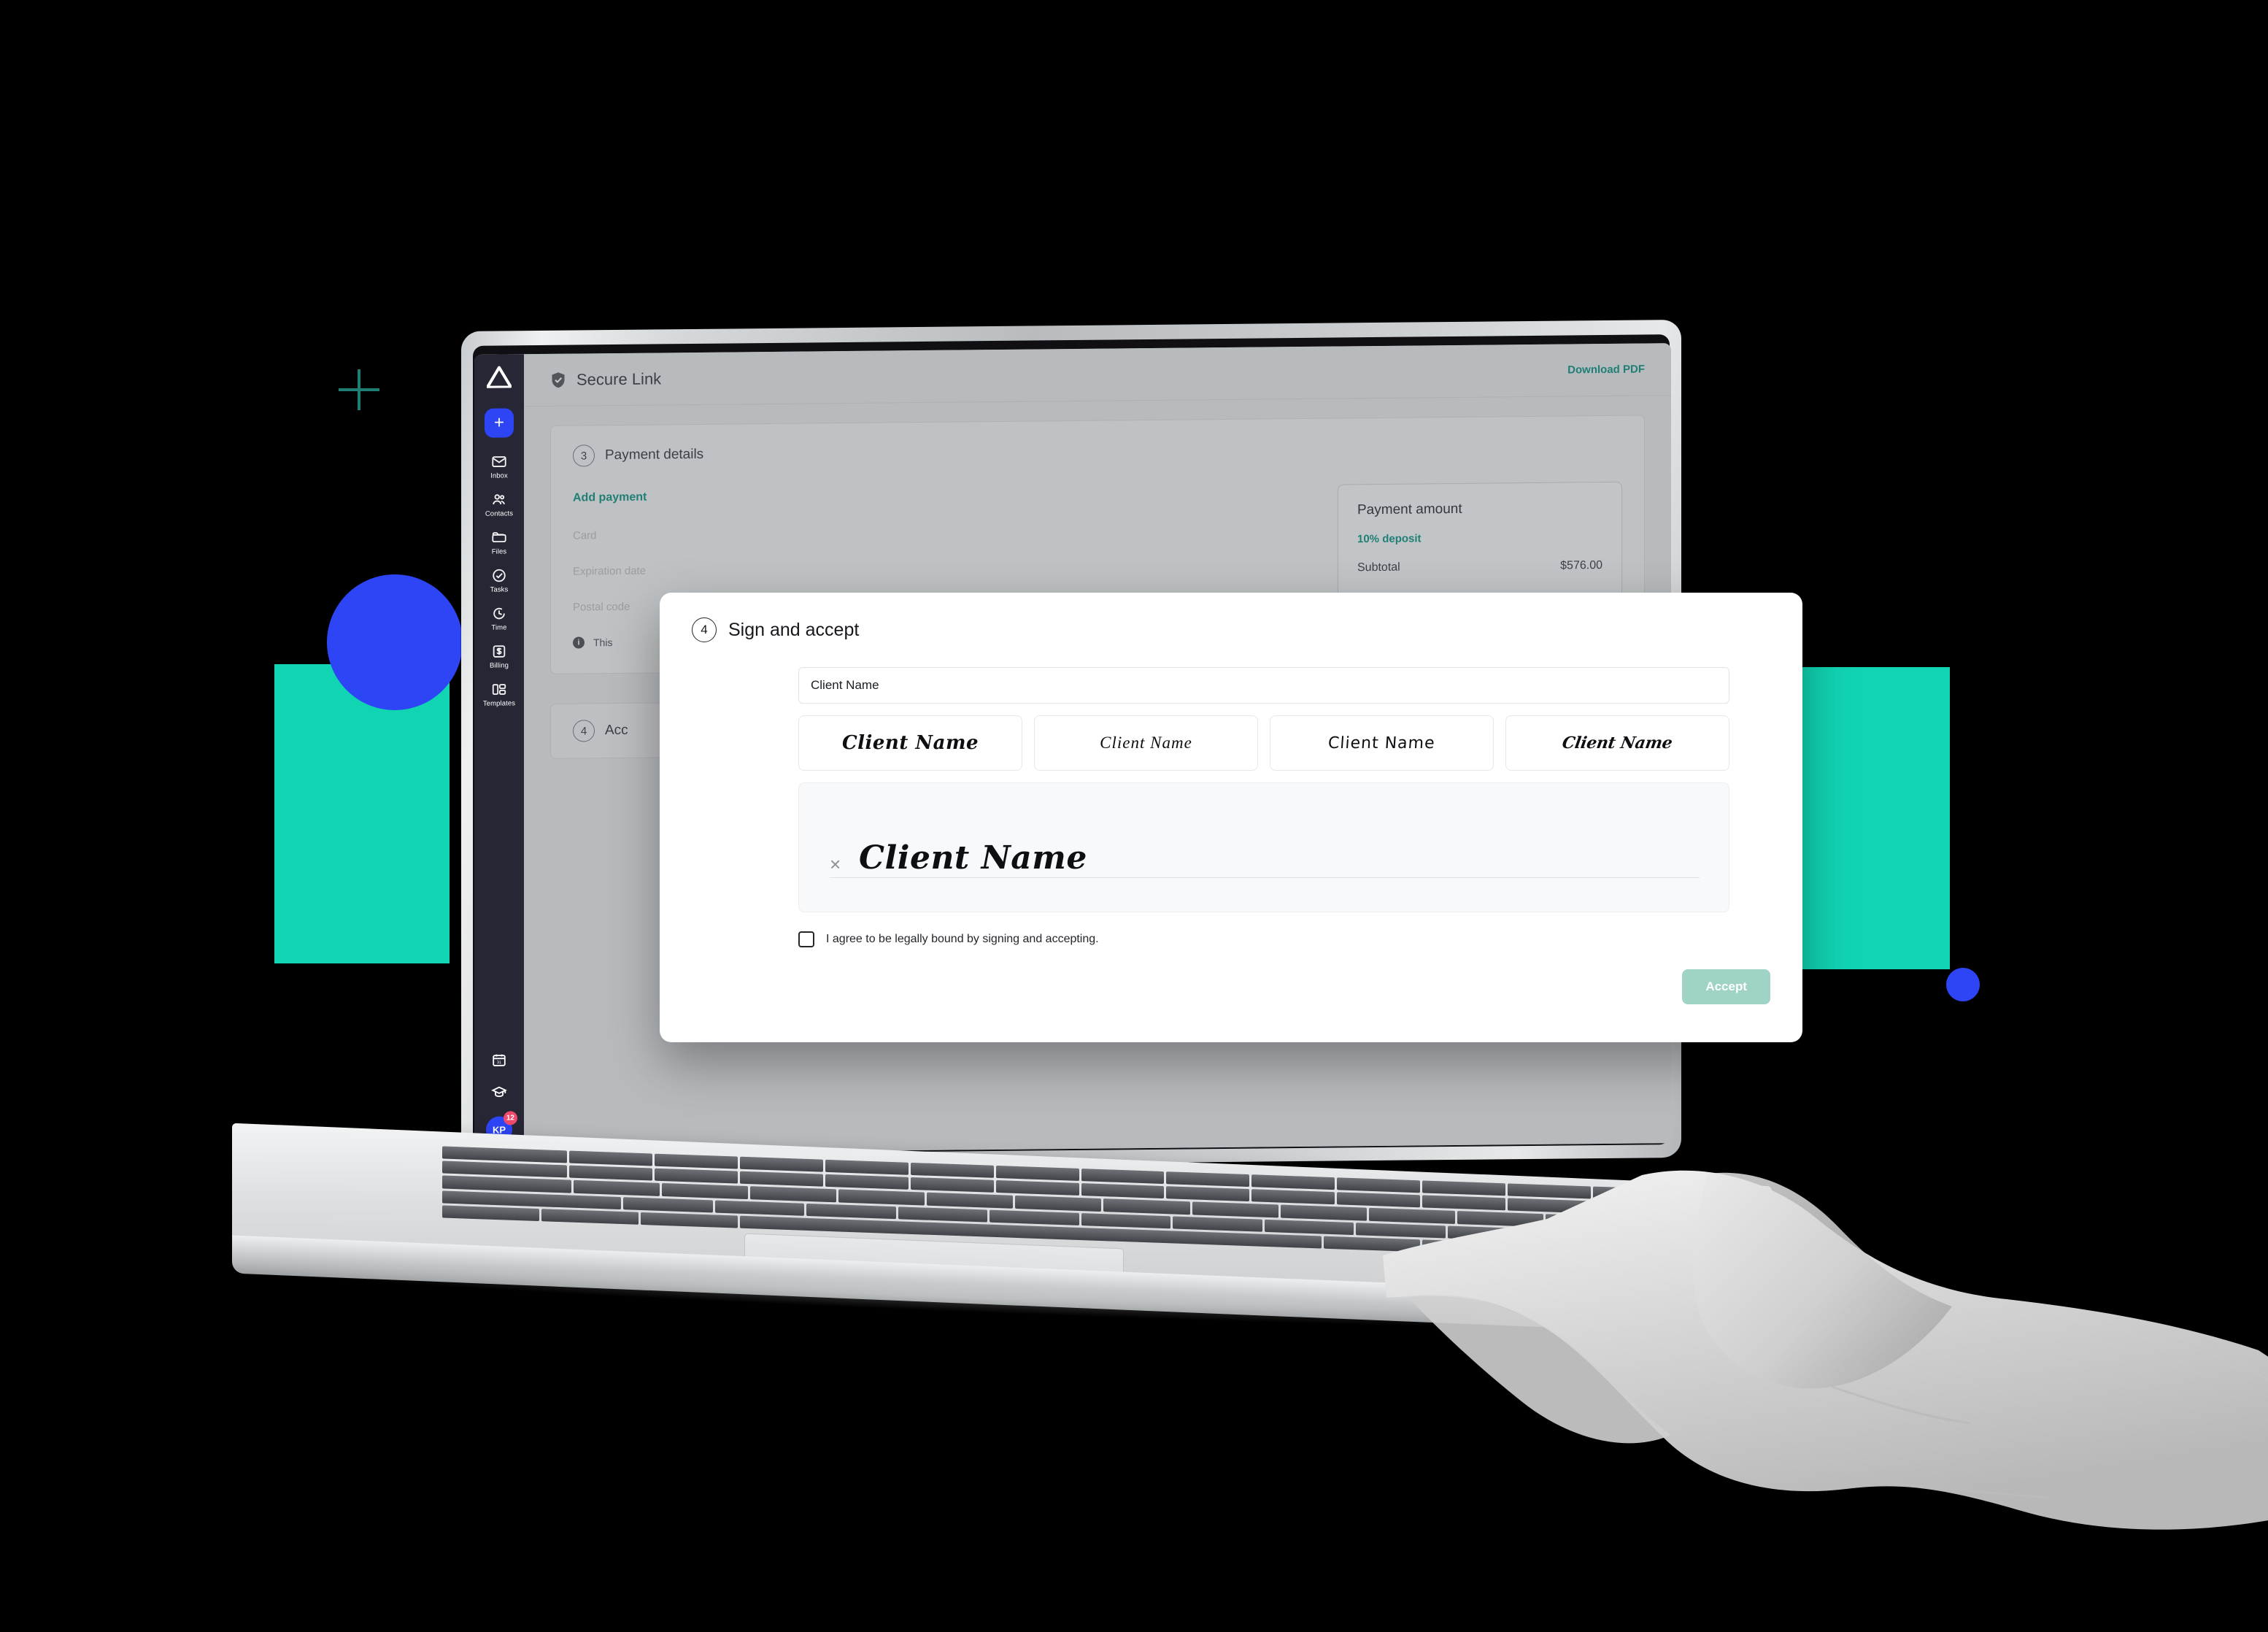  Describe the element at coordinates (794, 629) in the screenshot. I see `modal-title: Sign and accept` at that location.